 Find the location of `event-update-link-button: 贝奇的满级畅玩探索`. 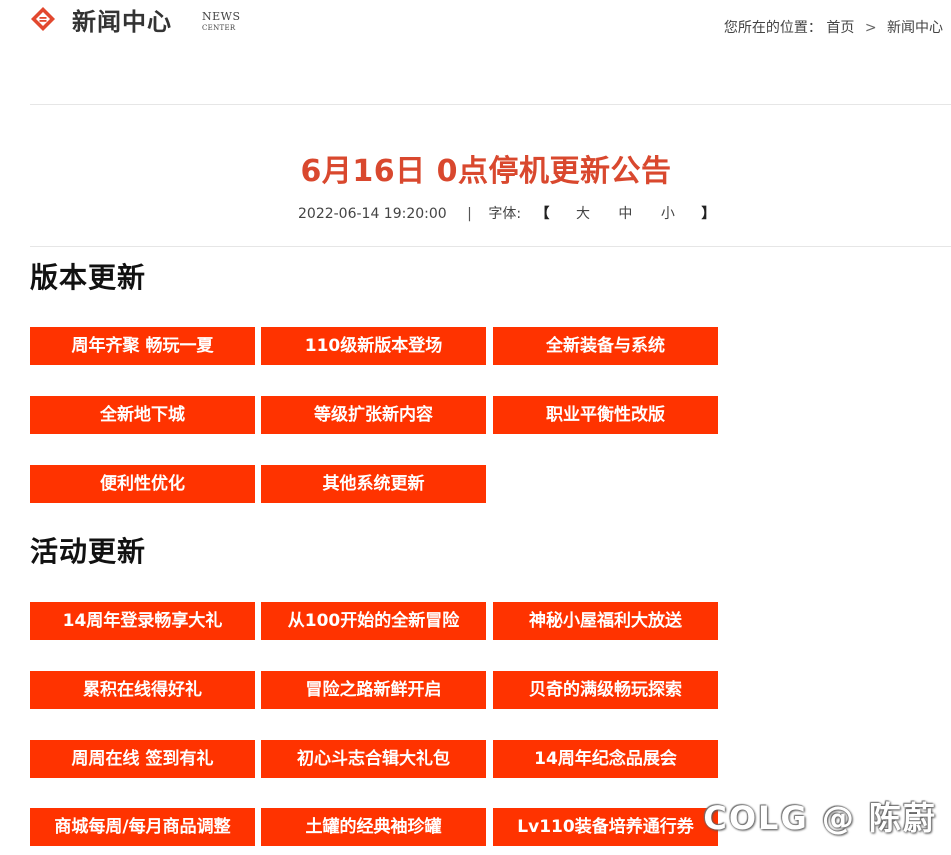

event-update-link-button: 贝奇的满级畅玩探索 is located at coordinates (605, 690).